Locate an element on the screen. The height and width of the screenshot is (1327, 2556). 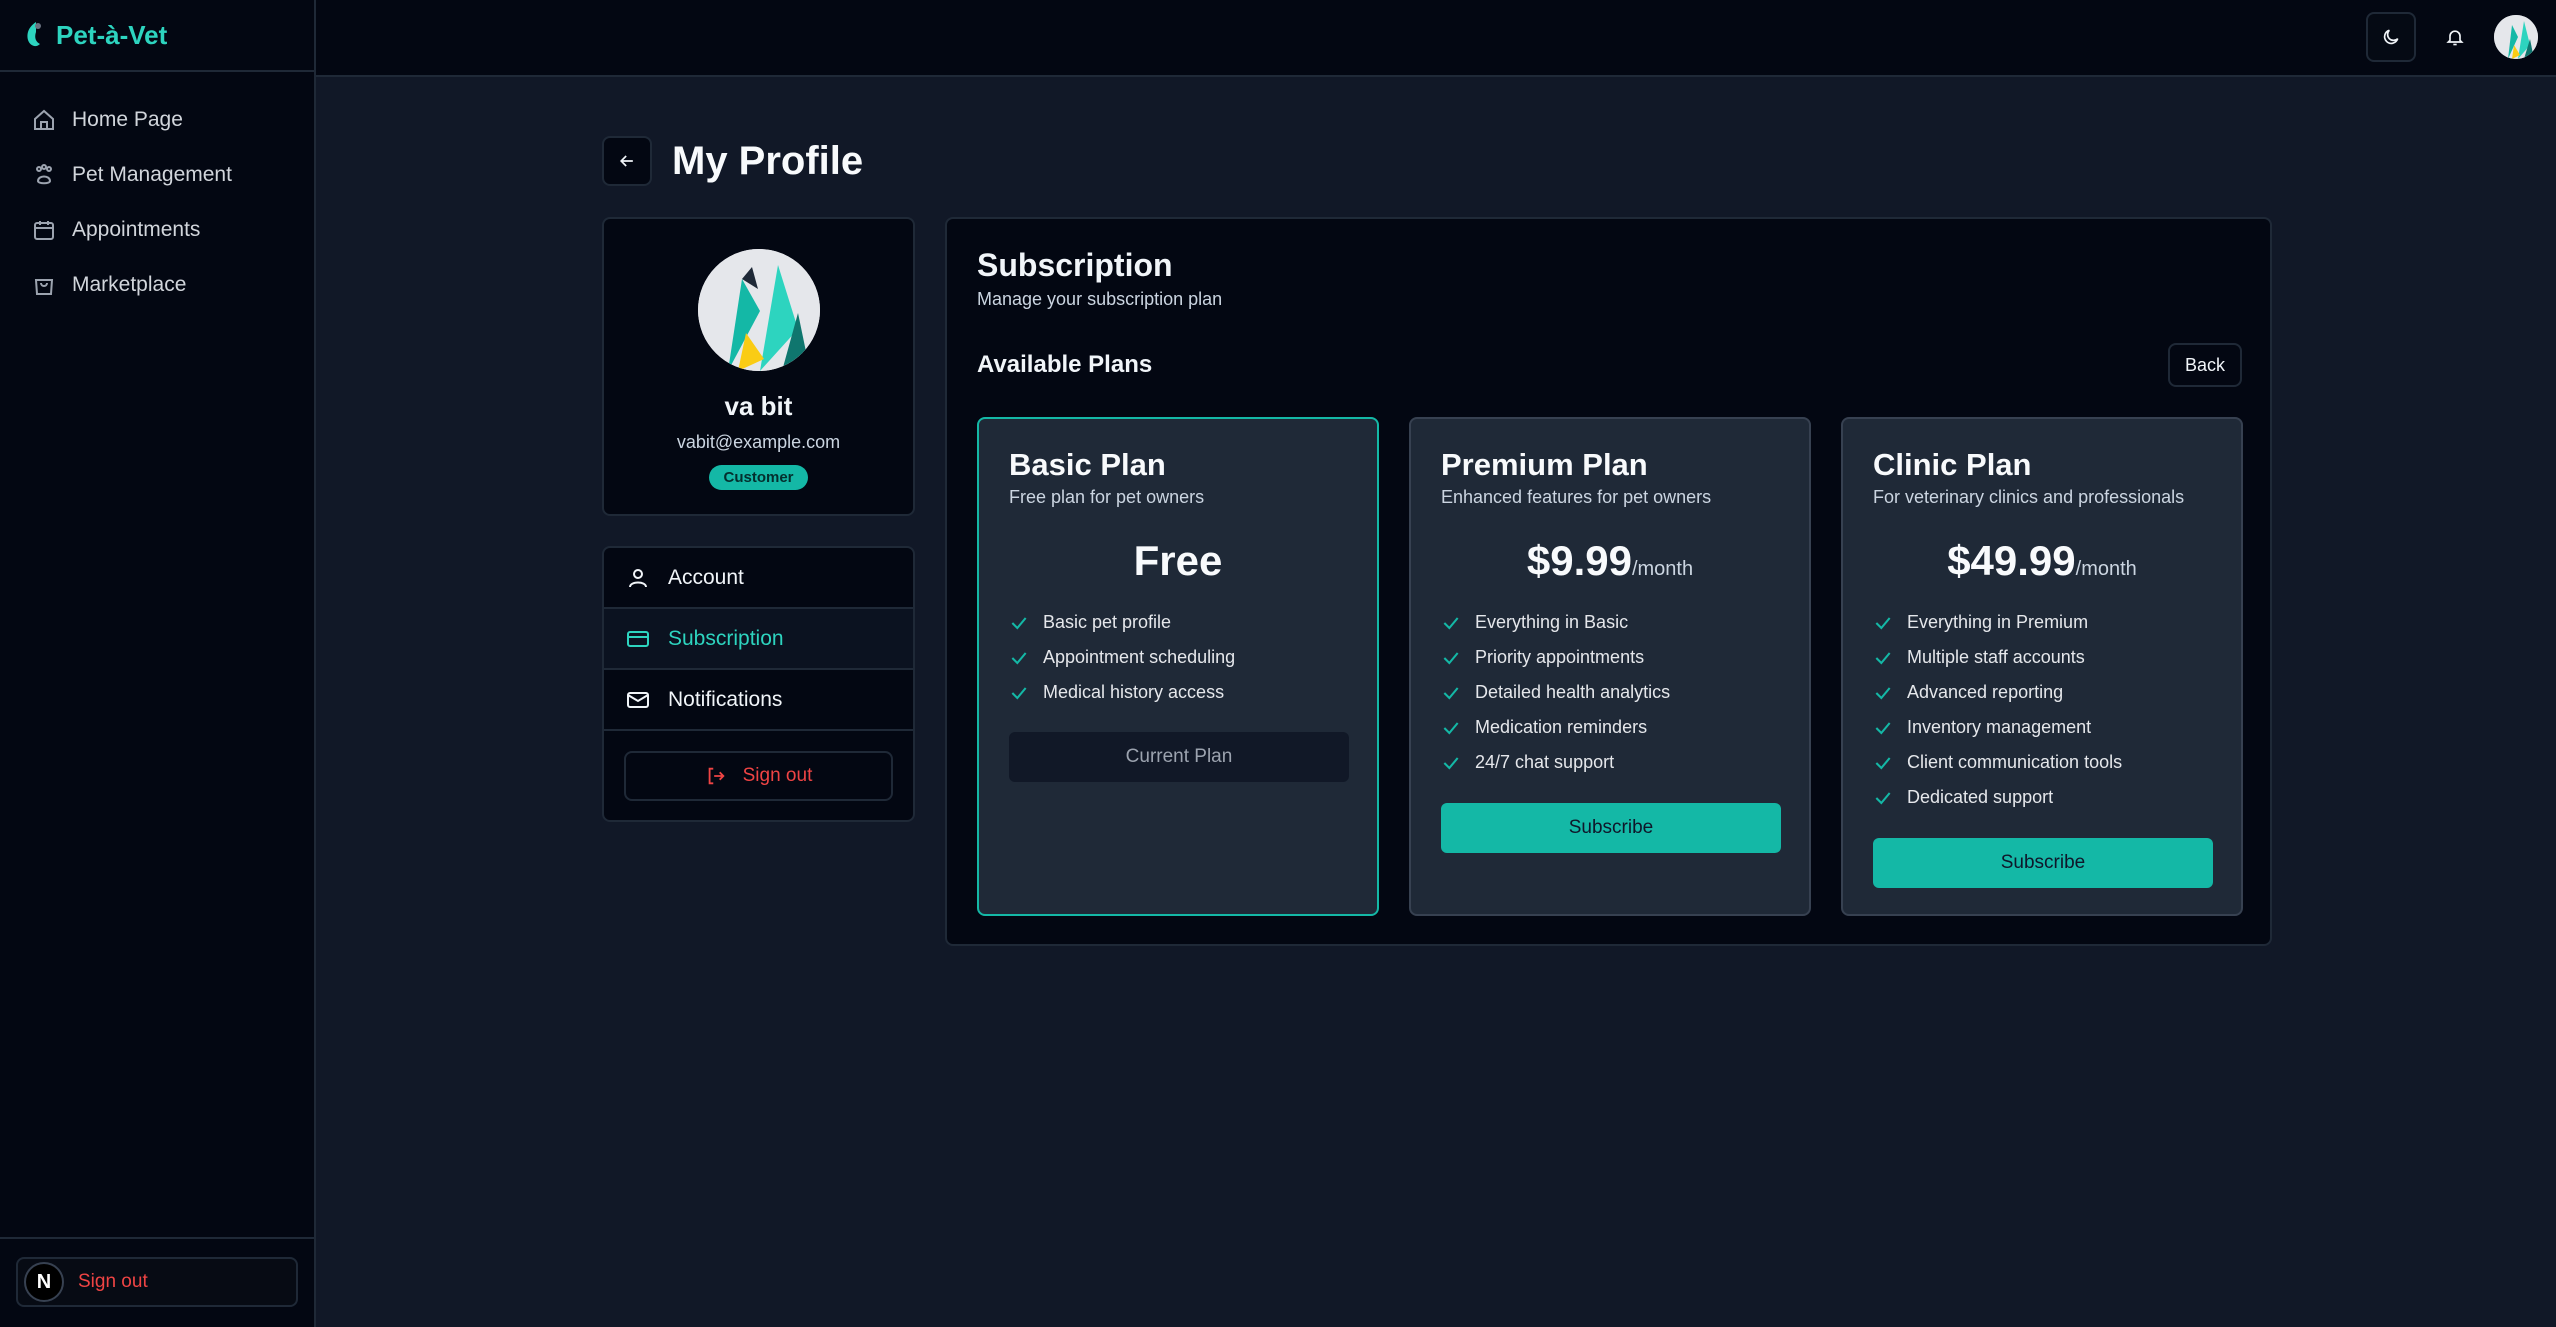
profile-signout-button: Sign out is located at coordinates (758, 776).